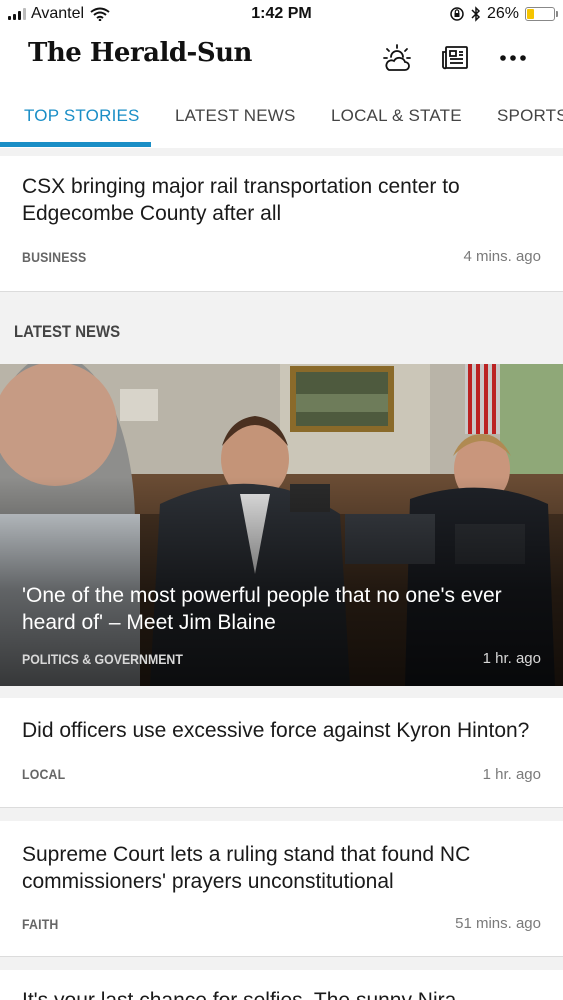 The width and height of the screenshot is (563, 1000). I want to click on more-icon, so click(513, 58).